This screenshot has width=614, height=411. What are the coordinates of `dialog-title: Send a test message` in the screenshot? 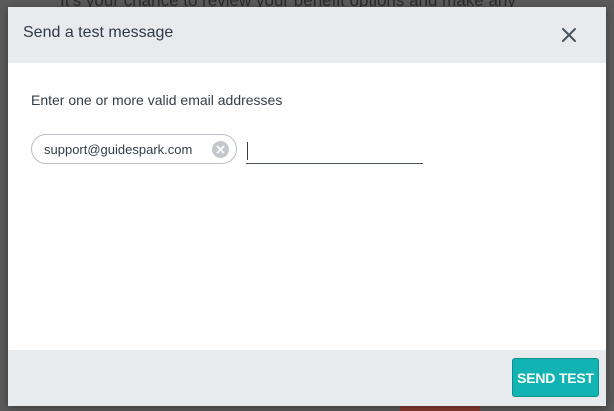 It's located at (98, 32).